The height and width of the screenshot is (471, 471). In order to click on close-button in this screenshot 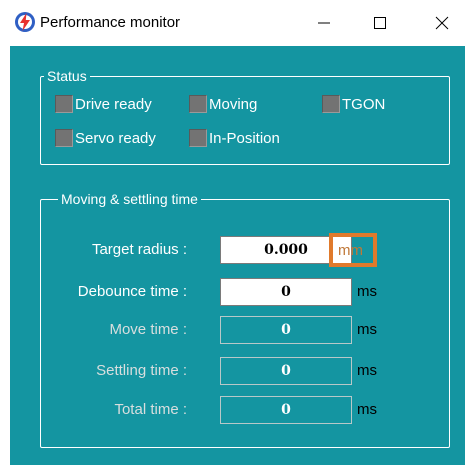, I will do `click(442, 23)`.